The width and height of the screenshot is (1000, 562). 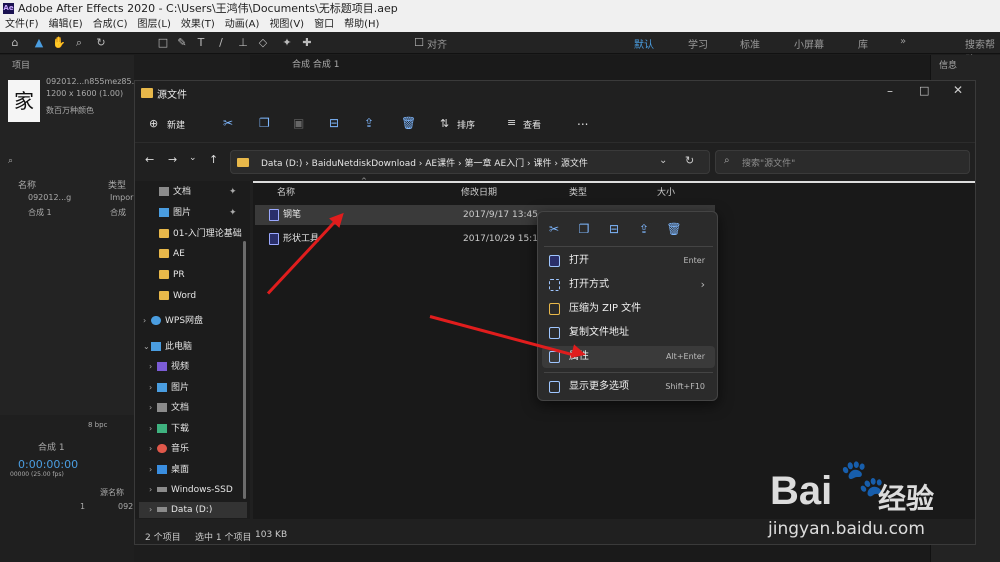 What do you see at coordinates (628, 261) in the screenshot?
I see `ctx-open: 打开 Enter` at bounding box center [628, 261].